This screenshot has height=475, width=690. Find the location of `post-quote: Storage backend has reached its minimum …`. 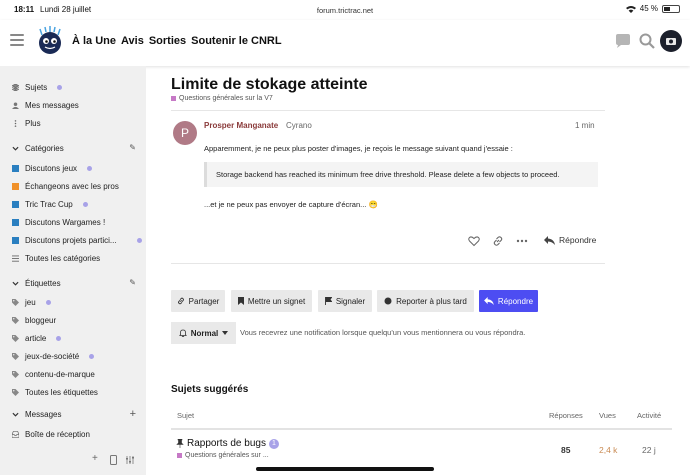

post-quote: Storage backend has reached its minimum … is located at coordinates (401, 174).